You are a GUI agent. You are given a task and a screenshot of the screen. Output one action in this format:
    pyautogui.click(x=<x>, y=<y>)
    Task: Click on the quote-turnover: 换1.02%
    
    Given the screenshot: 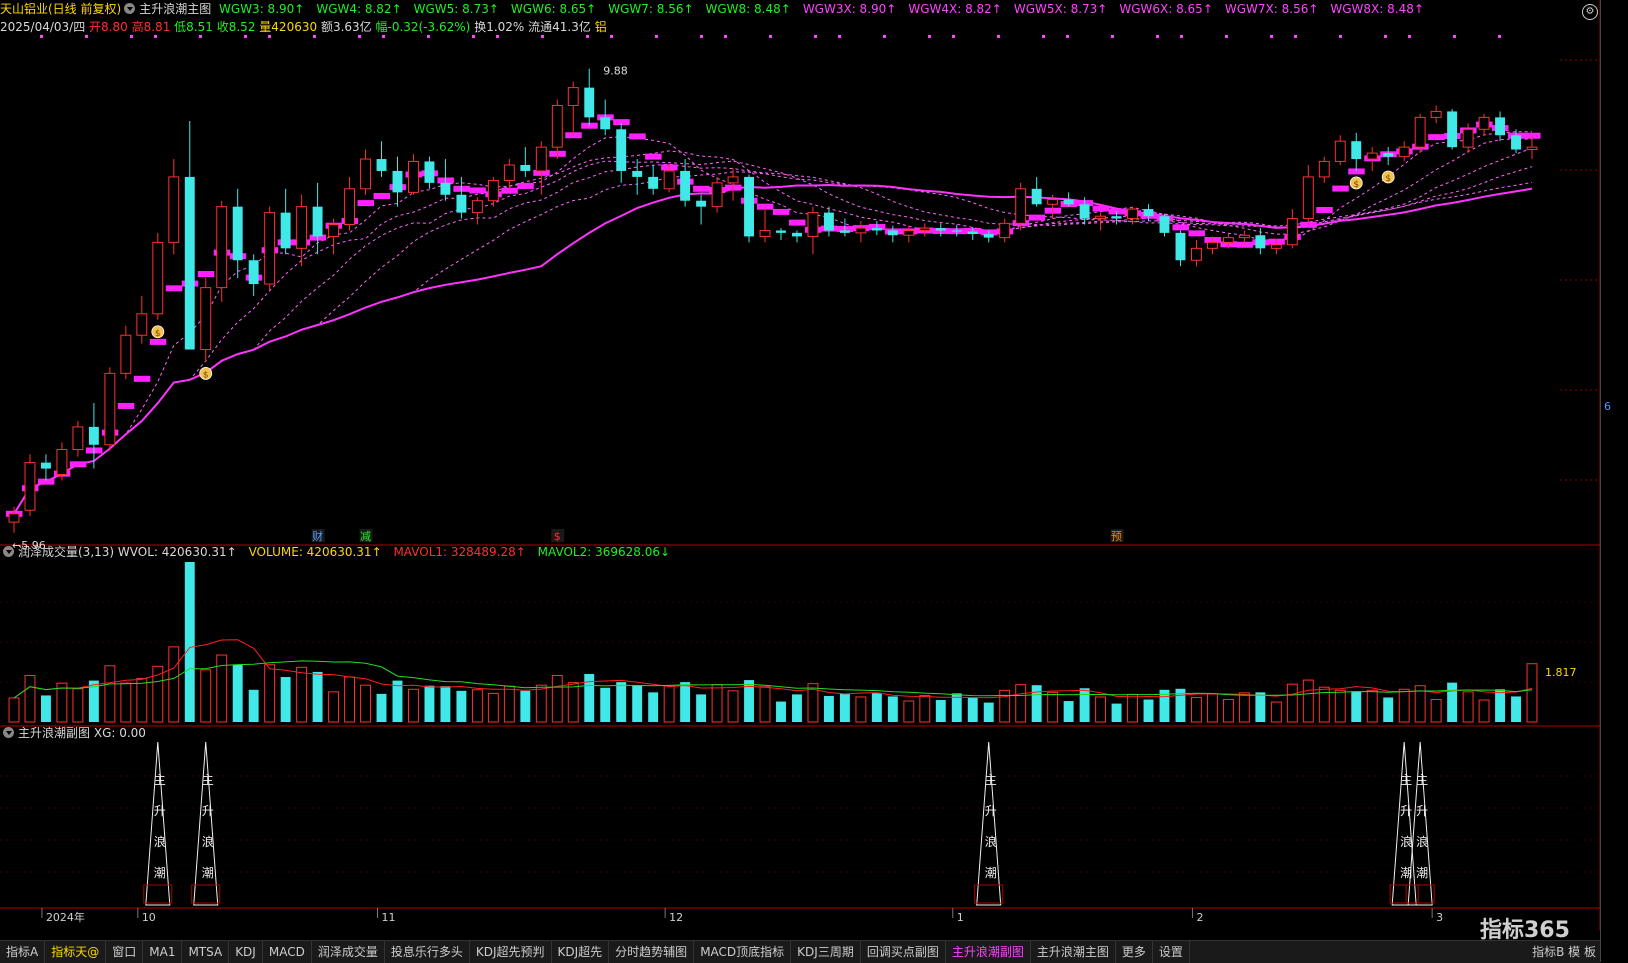 What is the action you would take?
    pyautogui.click(x=499, y=27)
    